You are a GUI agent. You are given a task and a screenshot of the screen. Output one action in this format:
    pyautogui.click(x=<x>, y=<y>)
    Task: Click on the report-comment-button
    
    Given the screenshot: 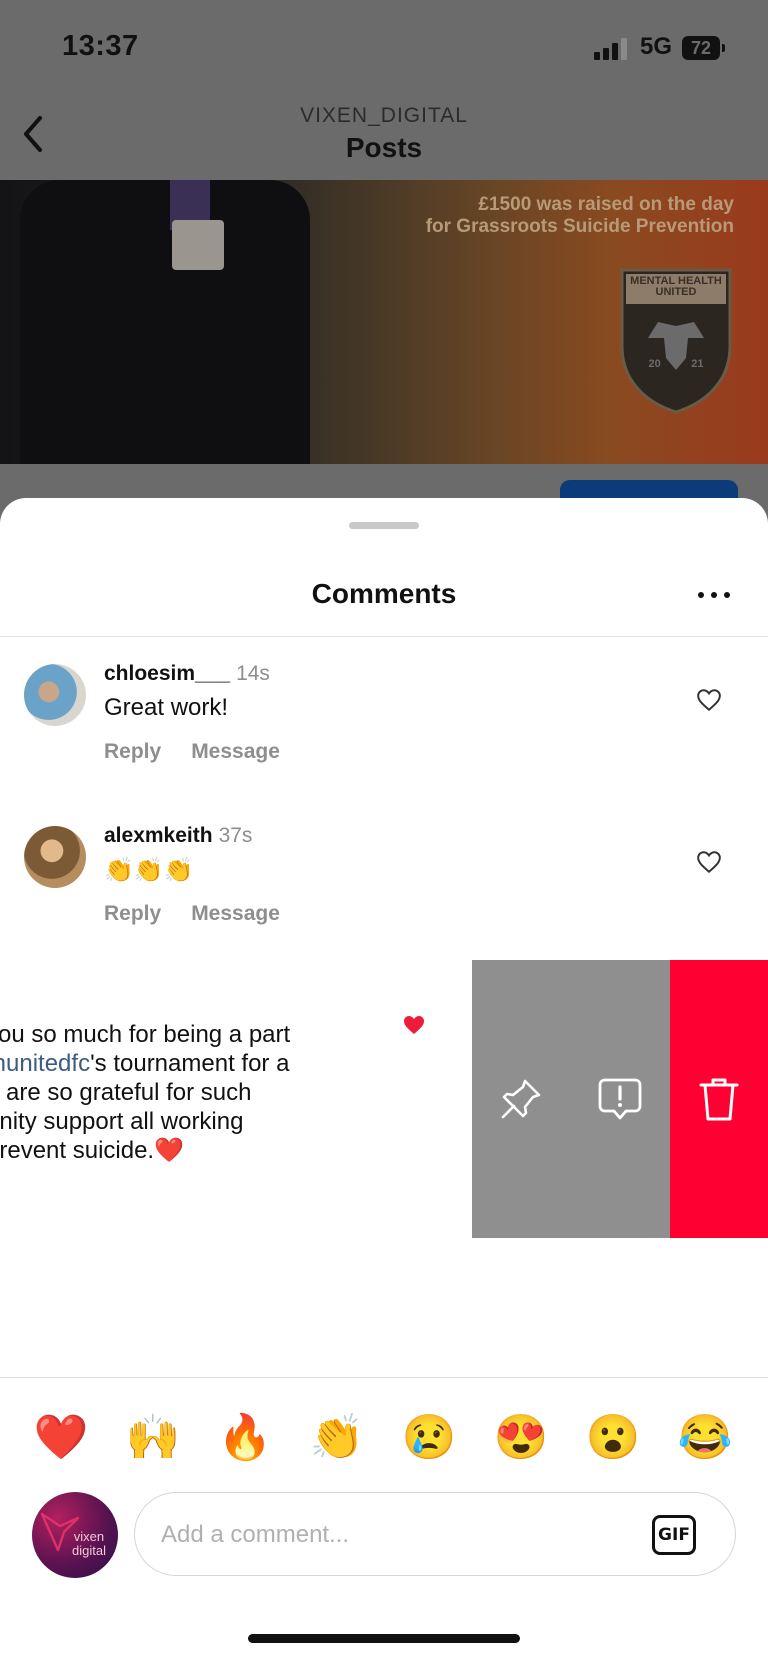 What is the action you would take?
    pyautogui.click(x=620, y=1099)
    